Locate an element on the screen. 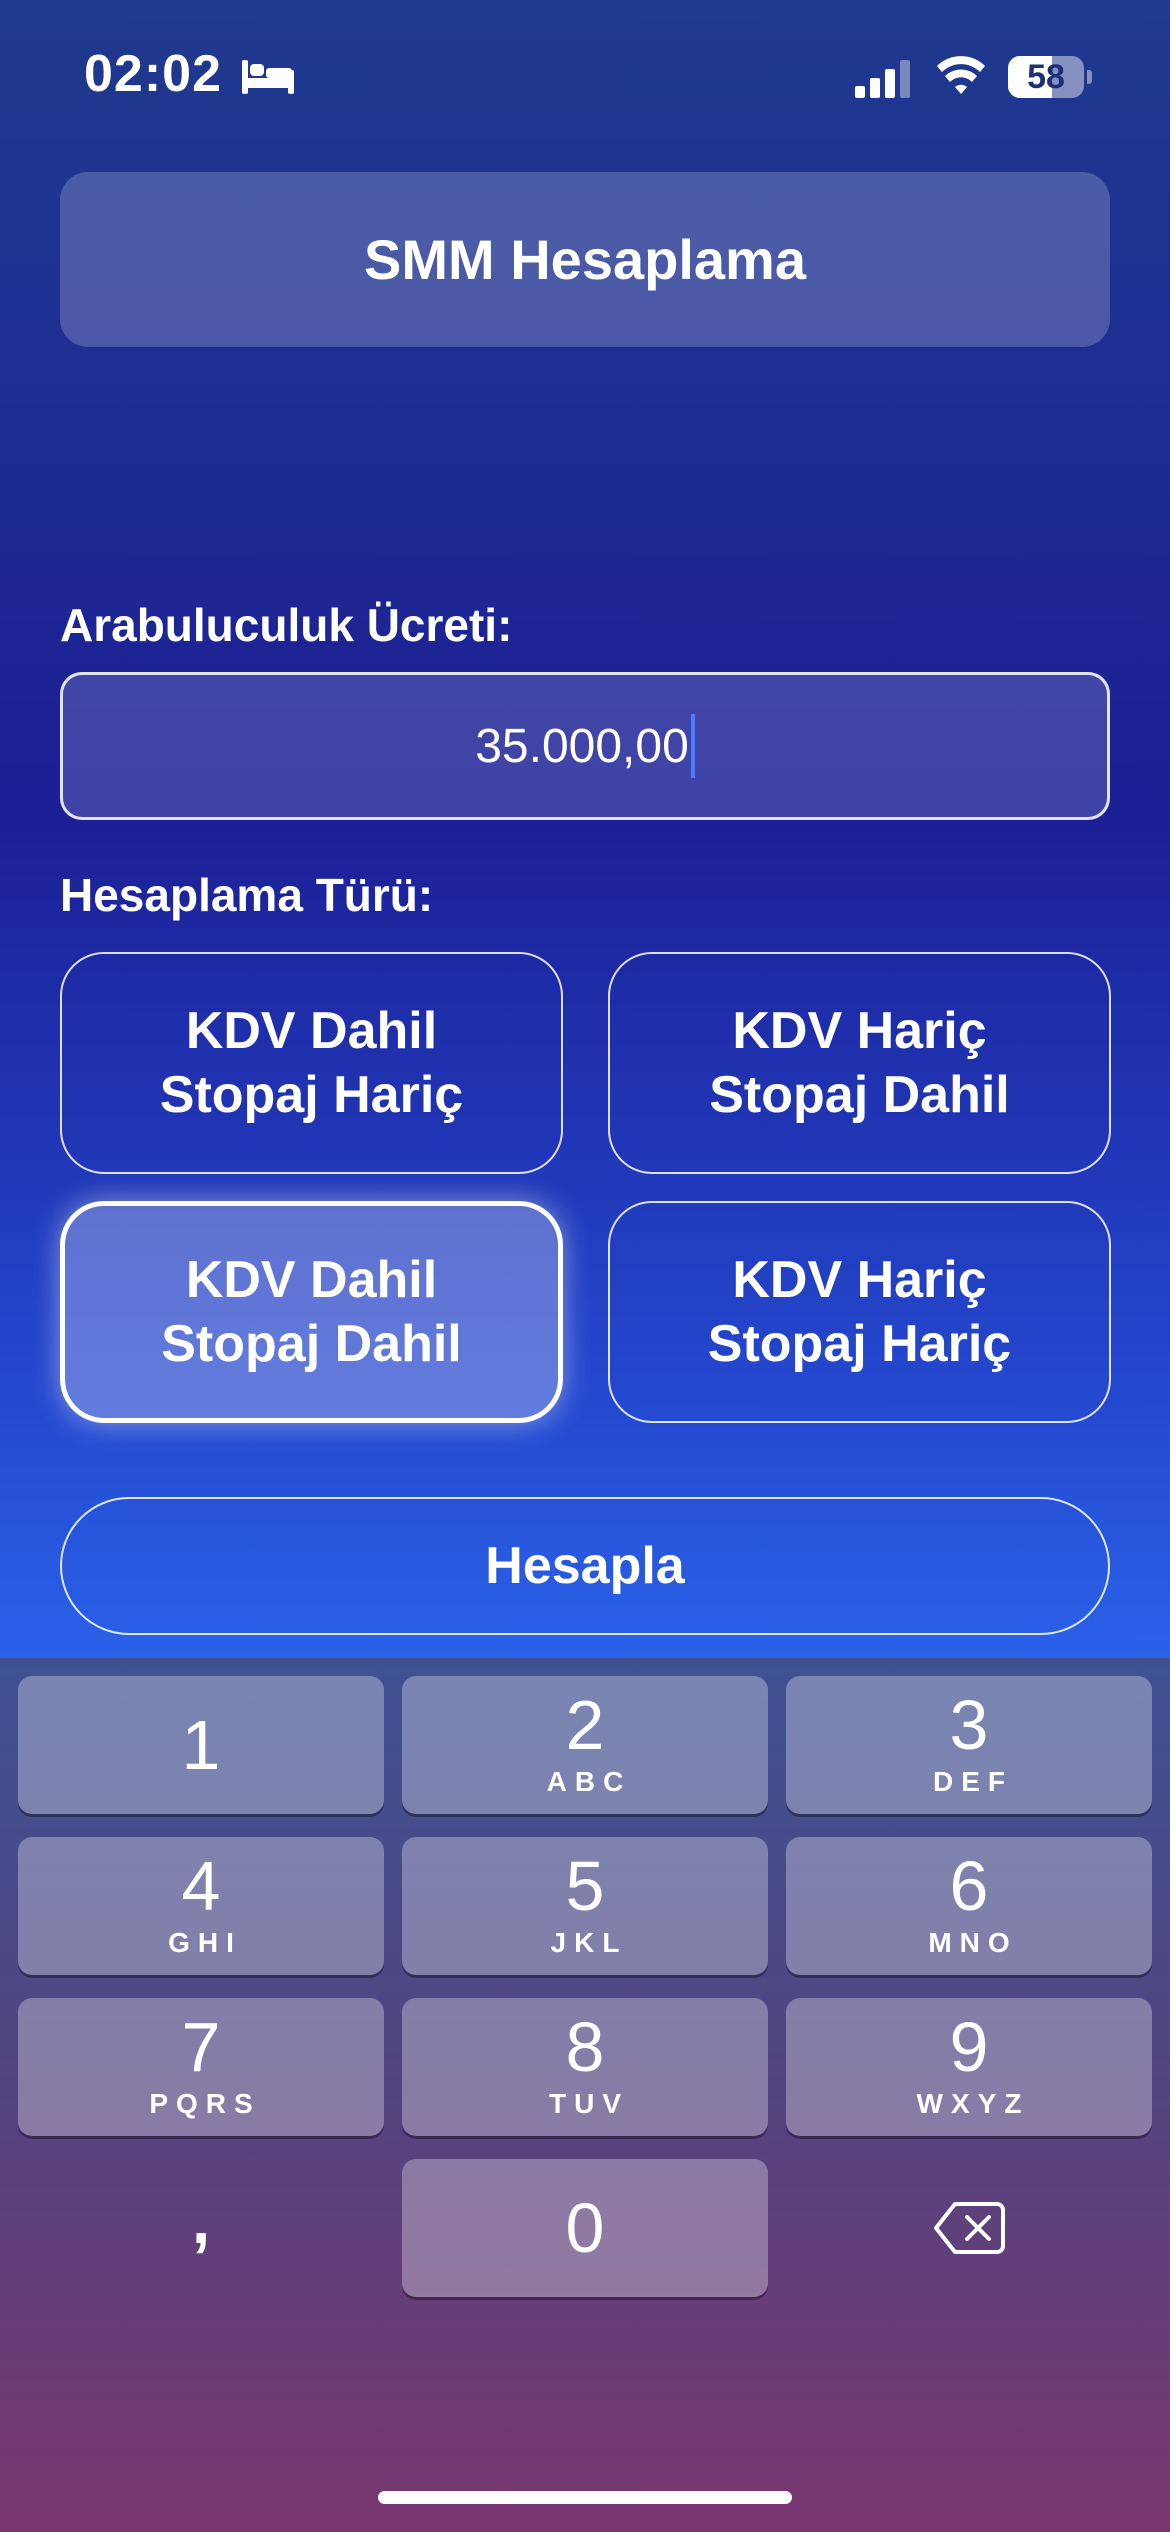  key-2: 2 ABC is located at coordinates (585, 1745).